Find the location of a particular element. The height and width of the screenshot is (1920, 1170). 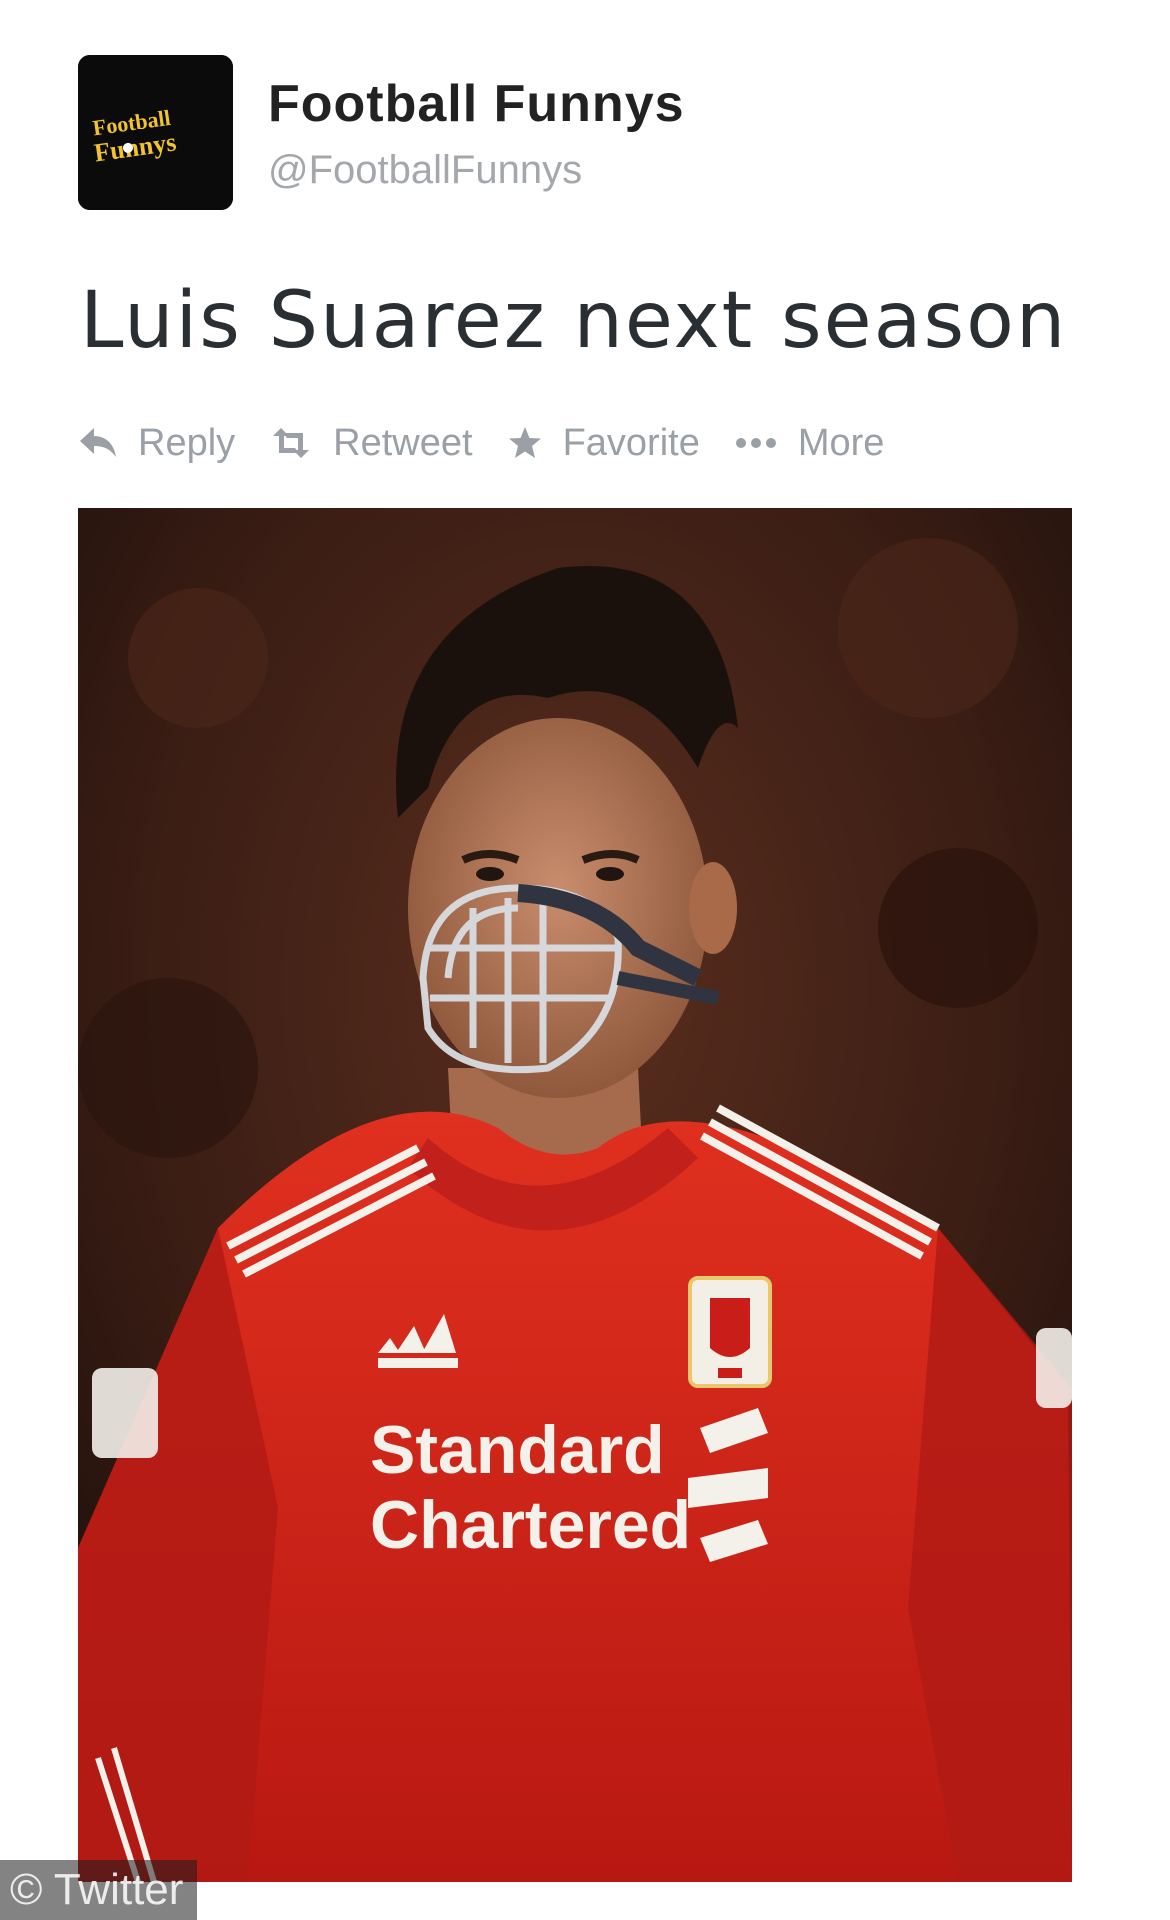

user-handle: @FootballFunnys is located at coordinates (425, 170).